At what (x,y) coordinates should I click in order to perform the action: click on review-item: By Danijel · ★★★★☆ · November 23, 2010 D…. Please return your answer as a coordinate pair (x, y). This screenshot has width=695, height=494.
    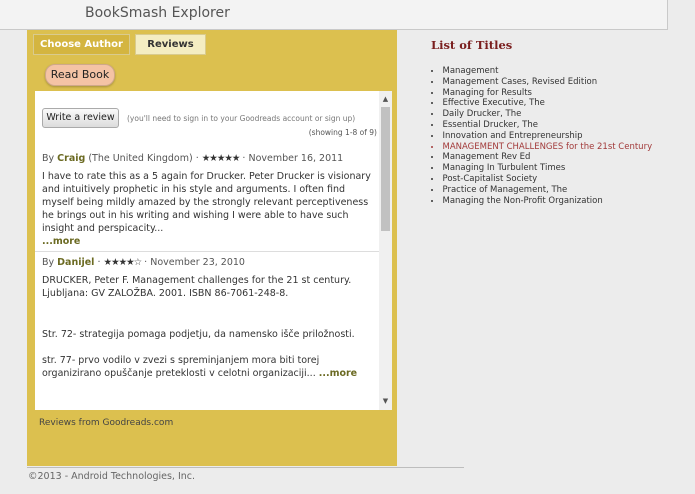
    Looking at the image, I should click on (210, 318).